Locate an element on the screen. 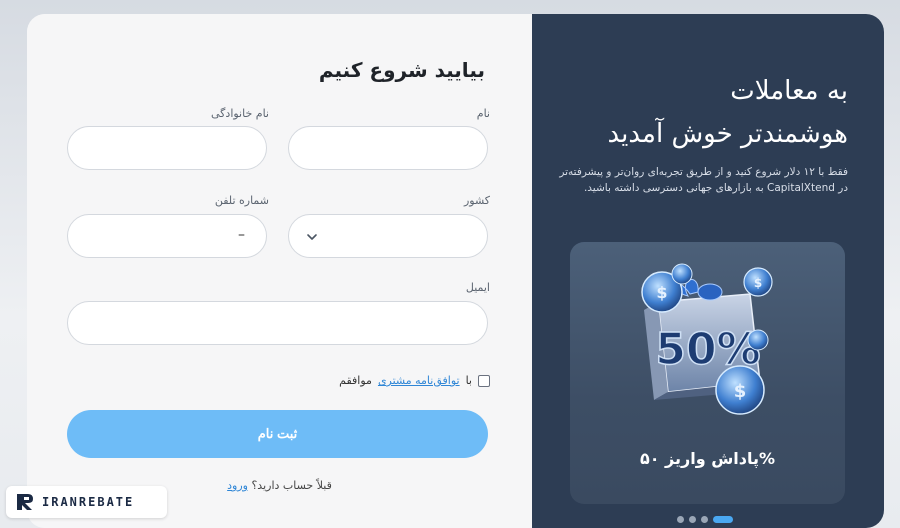 The width and height of the screenshot is (900, 528). agreement-prefix: با is located at coordinates (468, 380).